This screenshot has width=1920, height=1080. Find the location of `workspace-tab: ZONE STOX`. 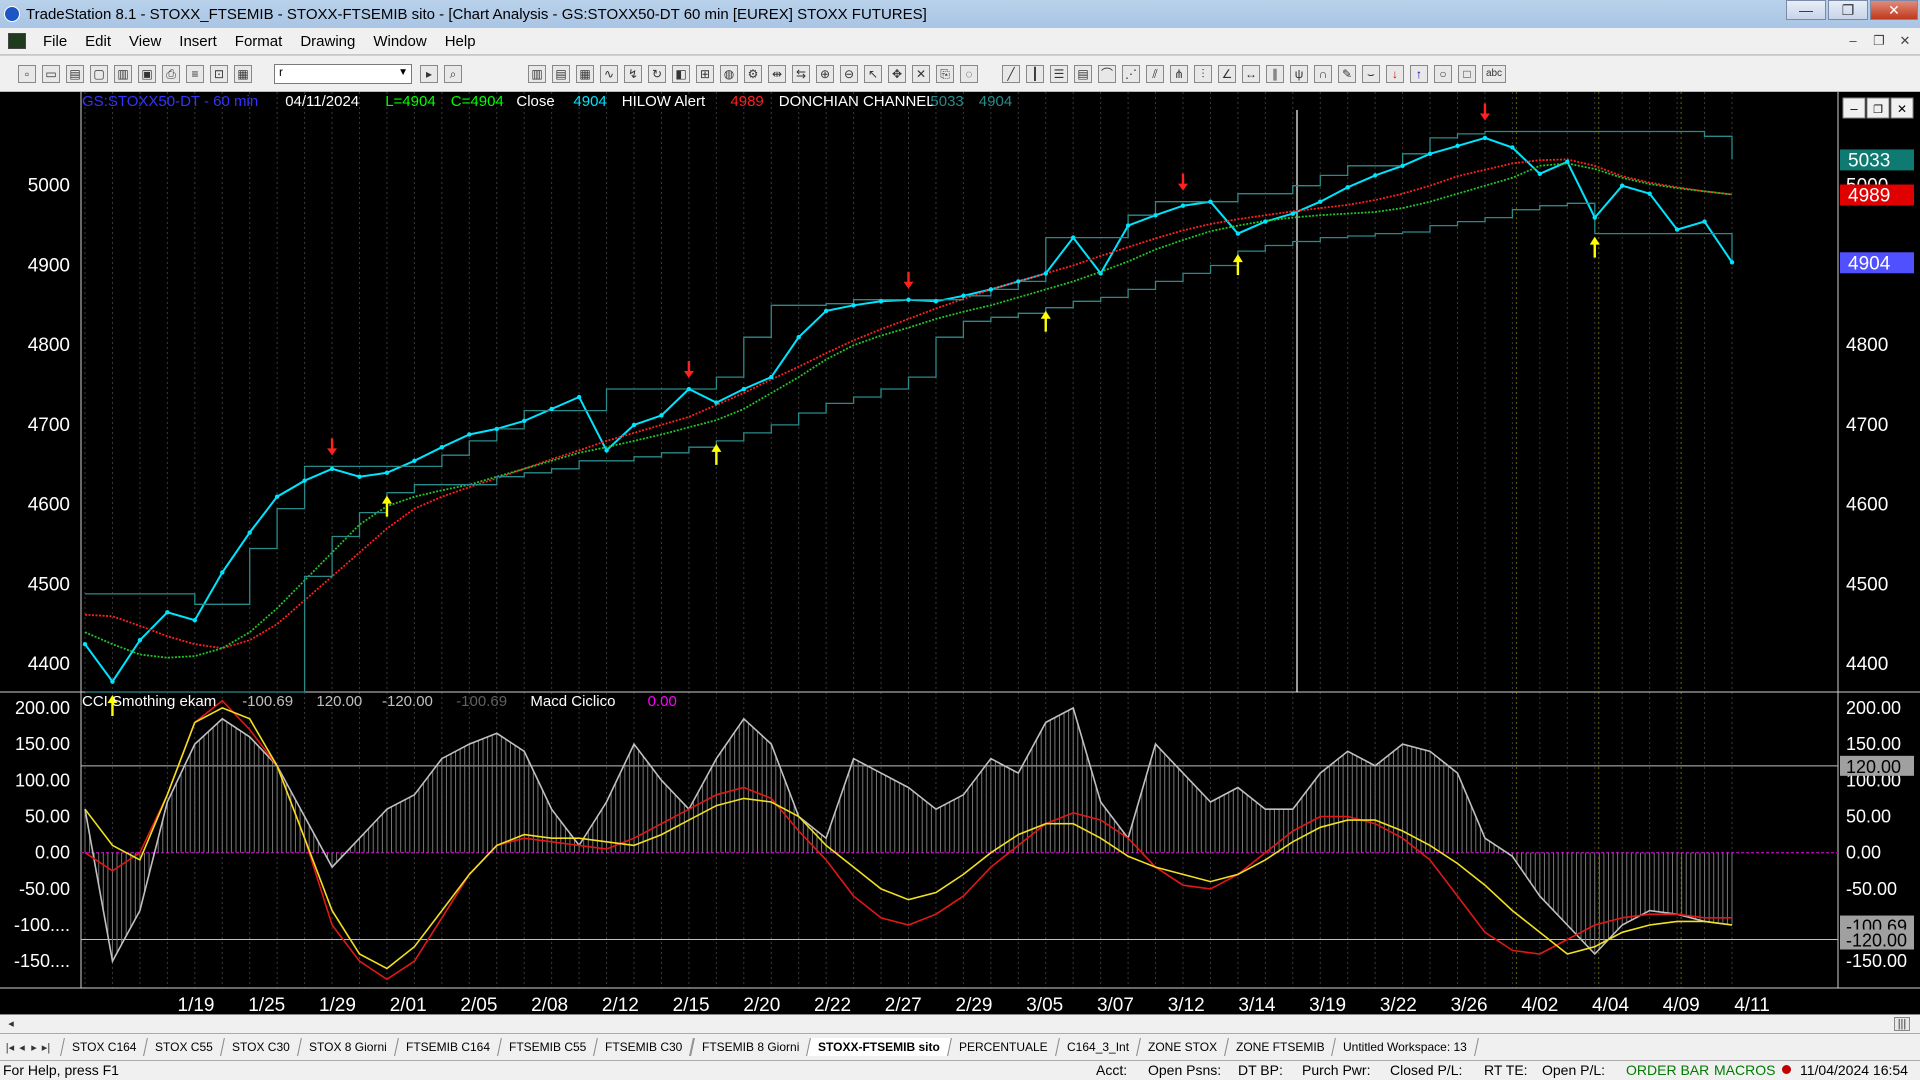

workspace-tab: ZONE STOX is located at coordinates (1182, 1047).